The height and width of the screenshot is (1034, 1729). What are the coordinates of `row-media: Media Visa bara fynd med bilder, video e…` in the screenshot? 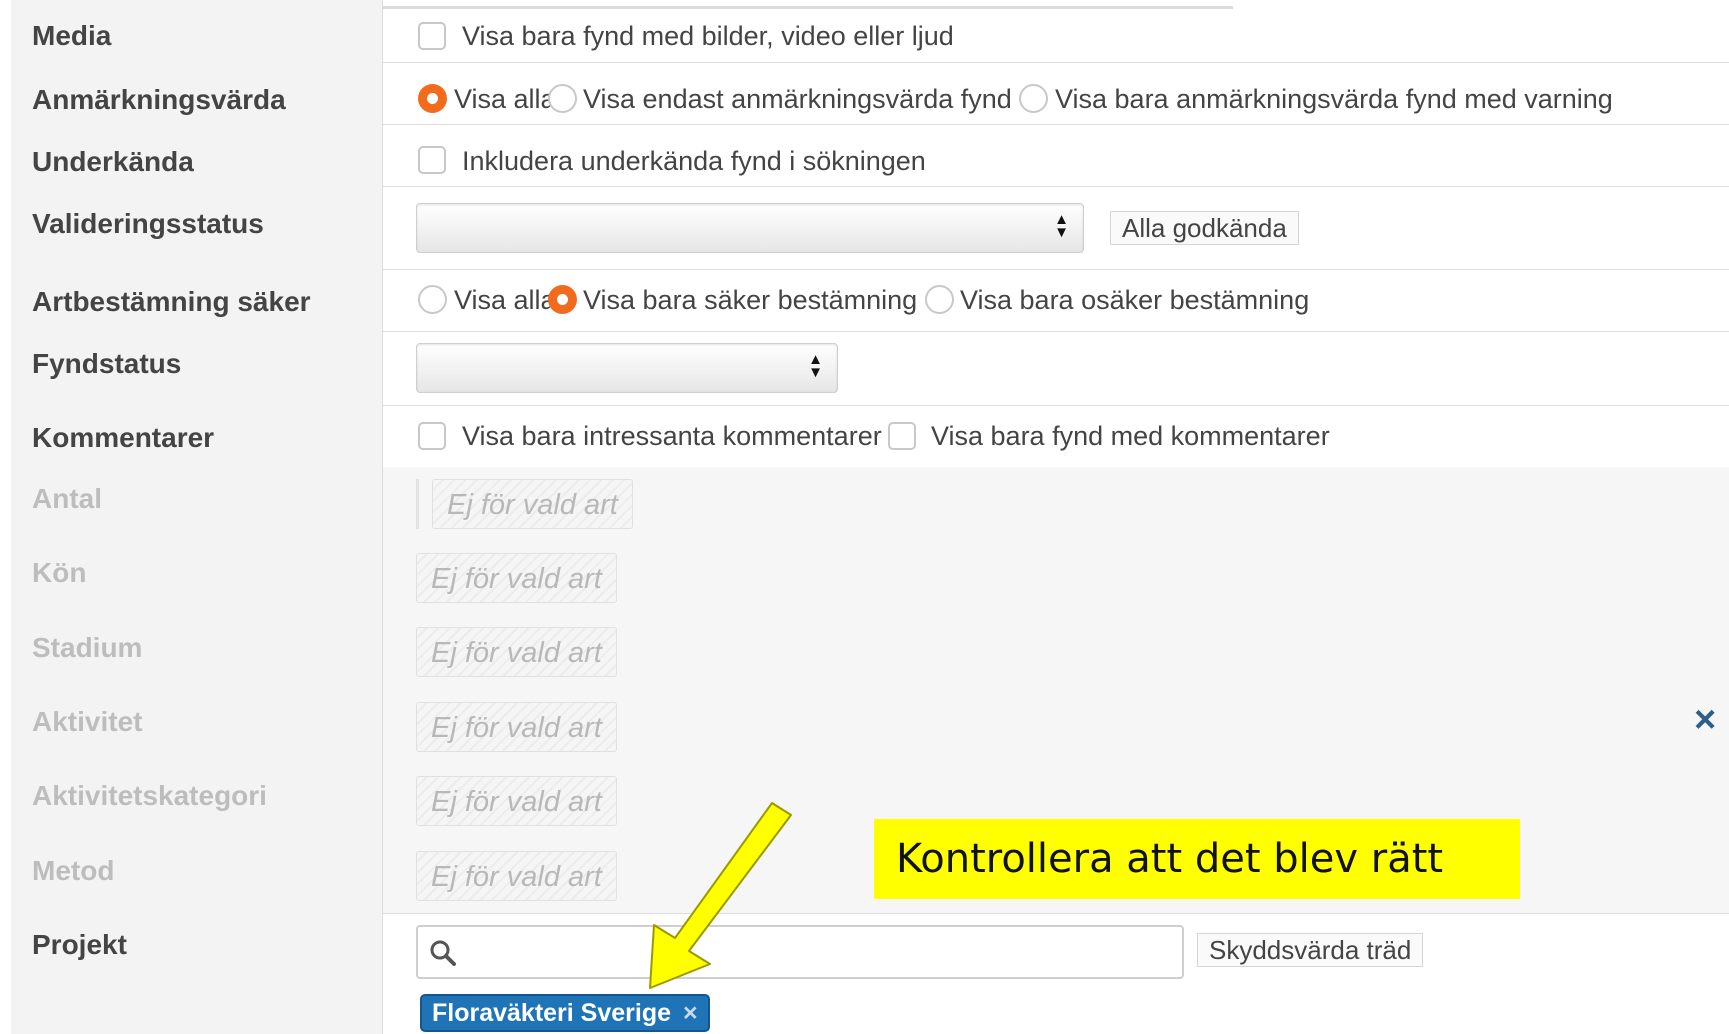 It's located at (870, 31).